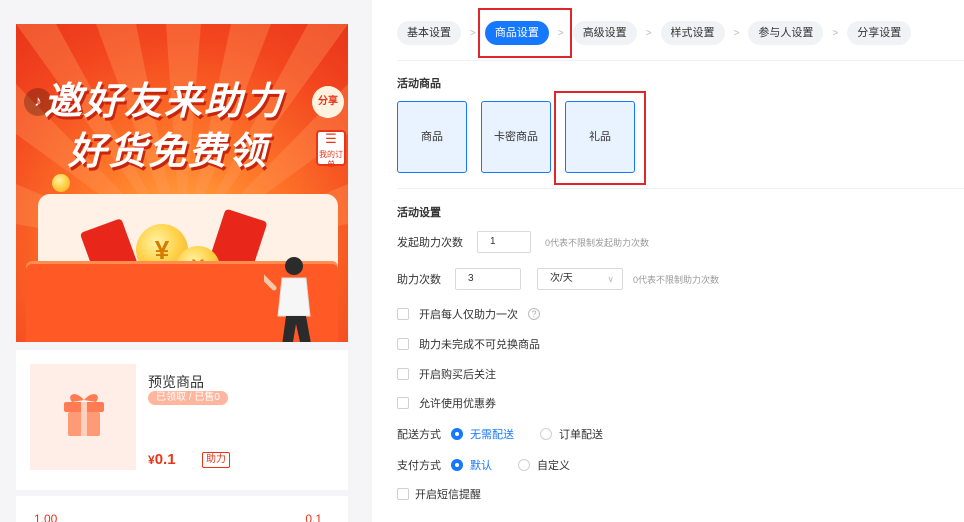  What do you see at coordinates (168, 152) in the screenshot?
I see `banner-title-line2: 好货免费领` at bounding box center [168, 152].